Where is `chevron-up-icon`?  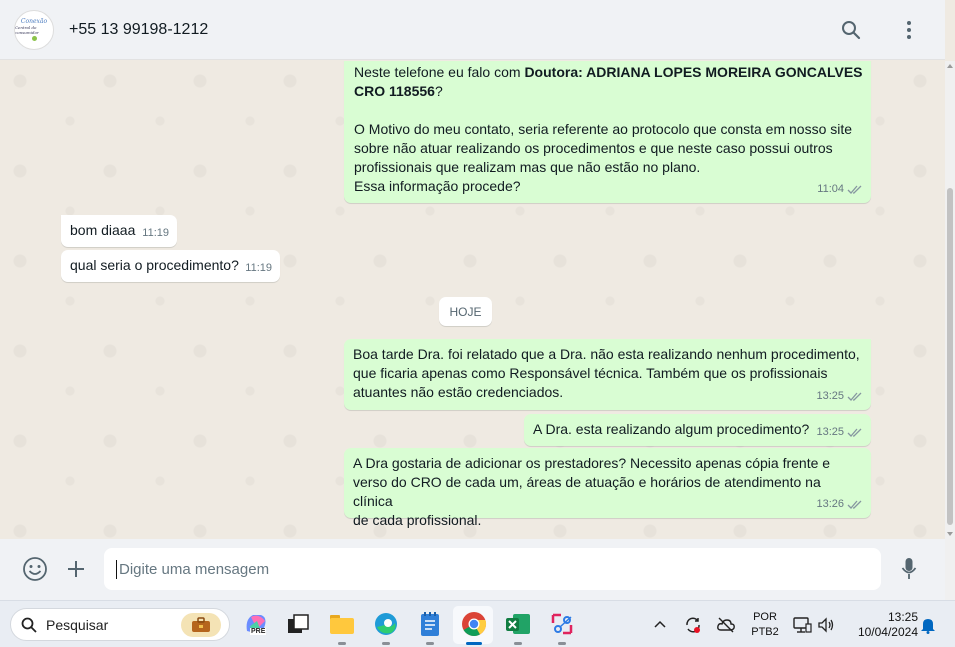 chevron-up-icon is located at coordinates (660, 625).